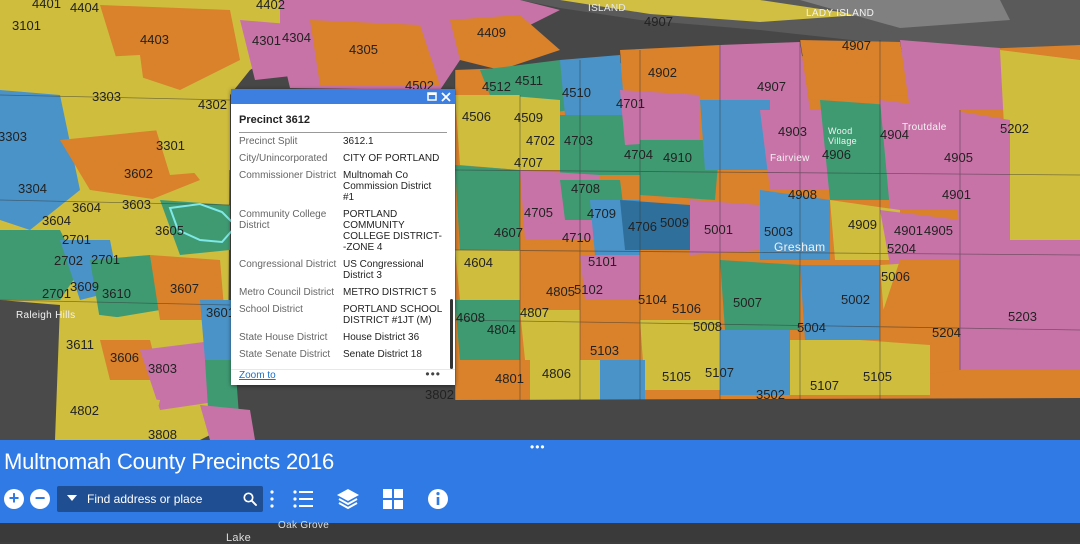  What do you see at coordinates (271, 309) in the screenshot?
I see `attr-key: School District` at bounding box center [271, 309].